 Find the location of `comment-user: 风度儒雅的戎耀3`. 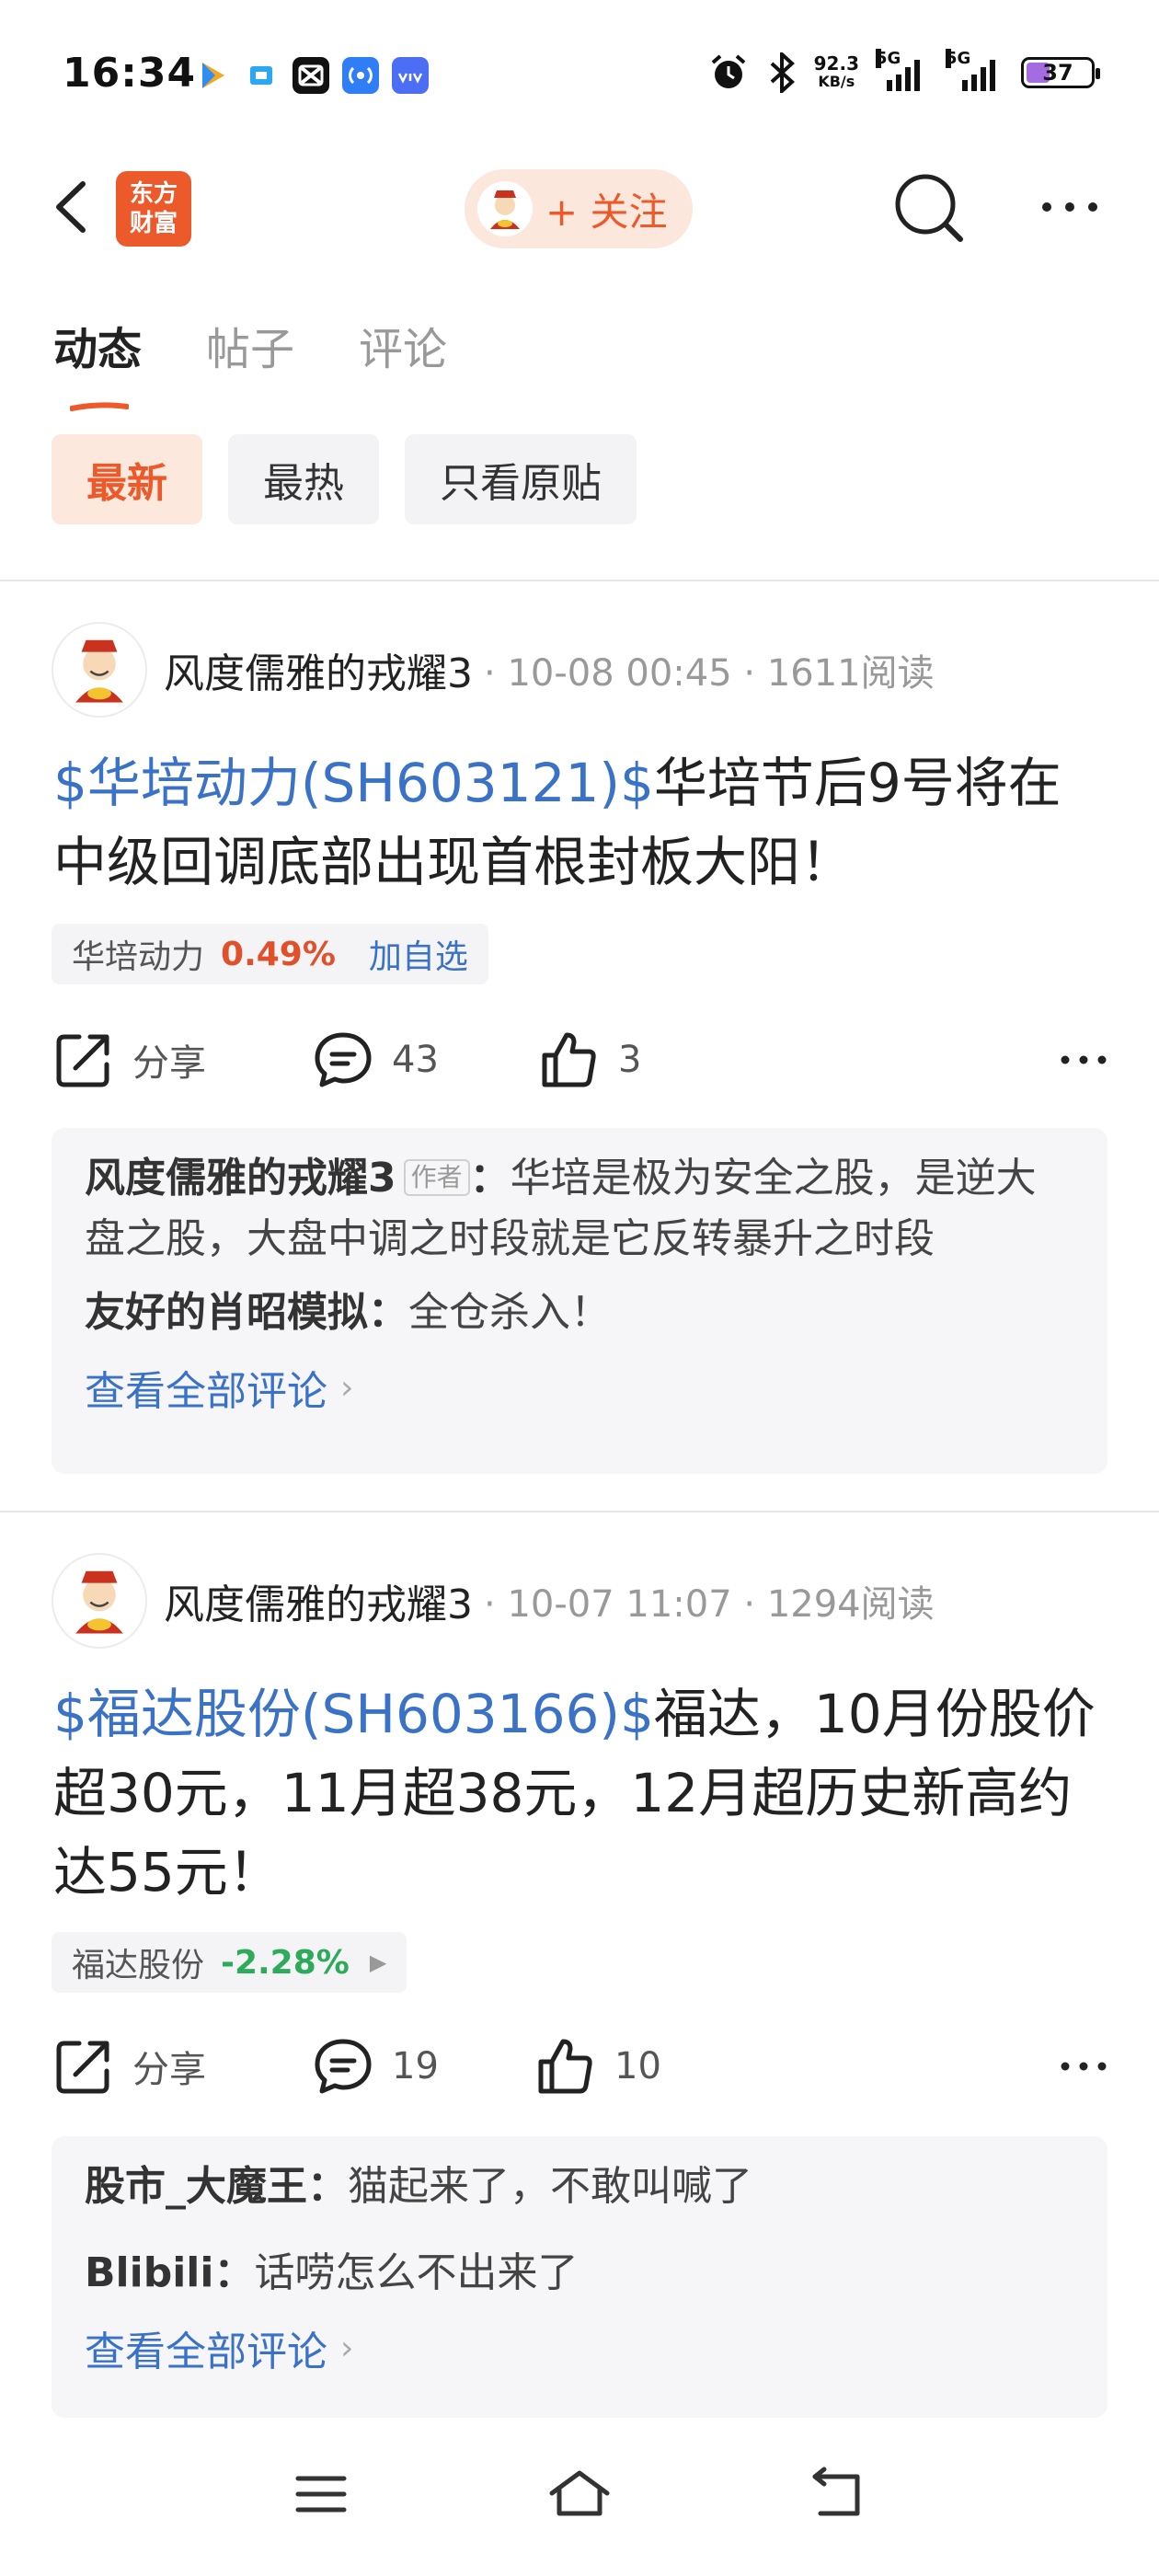

comment-user: 风度儒雅的戎耀3 is located at coordinates (240, 1178).